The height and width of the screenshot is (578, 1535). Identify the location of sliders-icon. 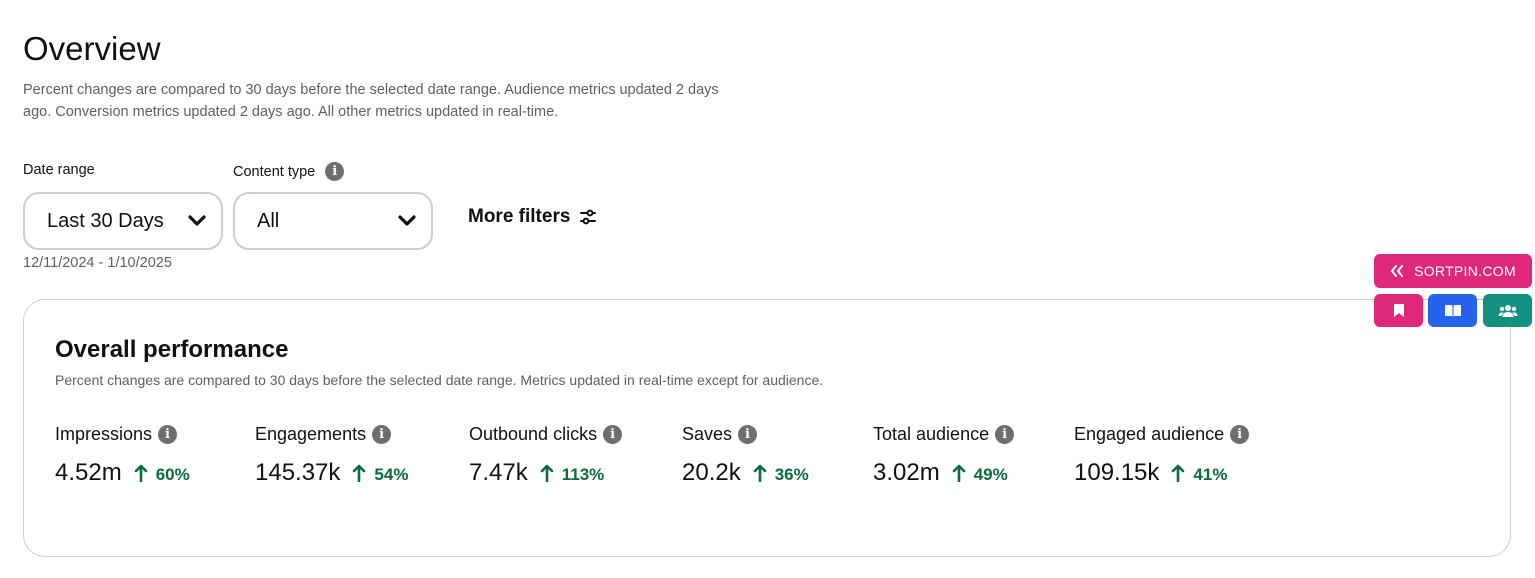
(588, 217).